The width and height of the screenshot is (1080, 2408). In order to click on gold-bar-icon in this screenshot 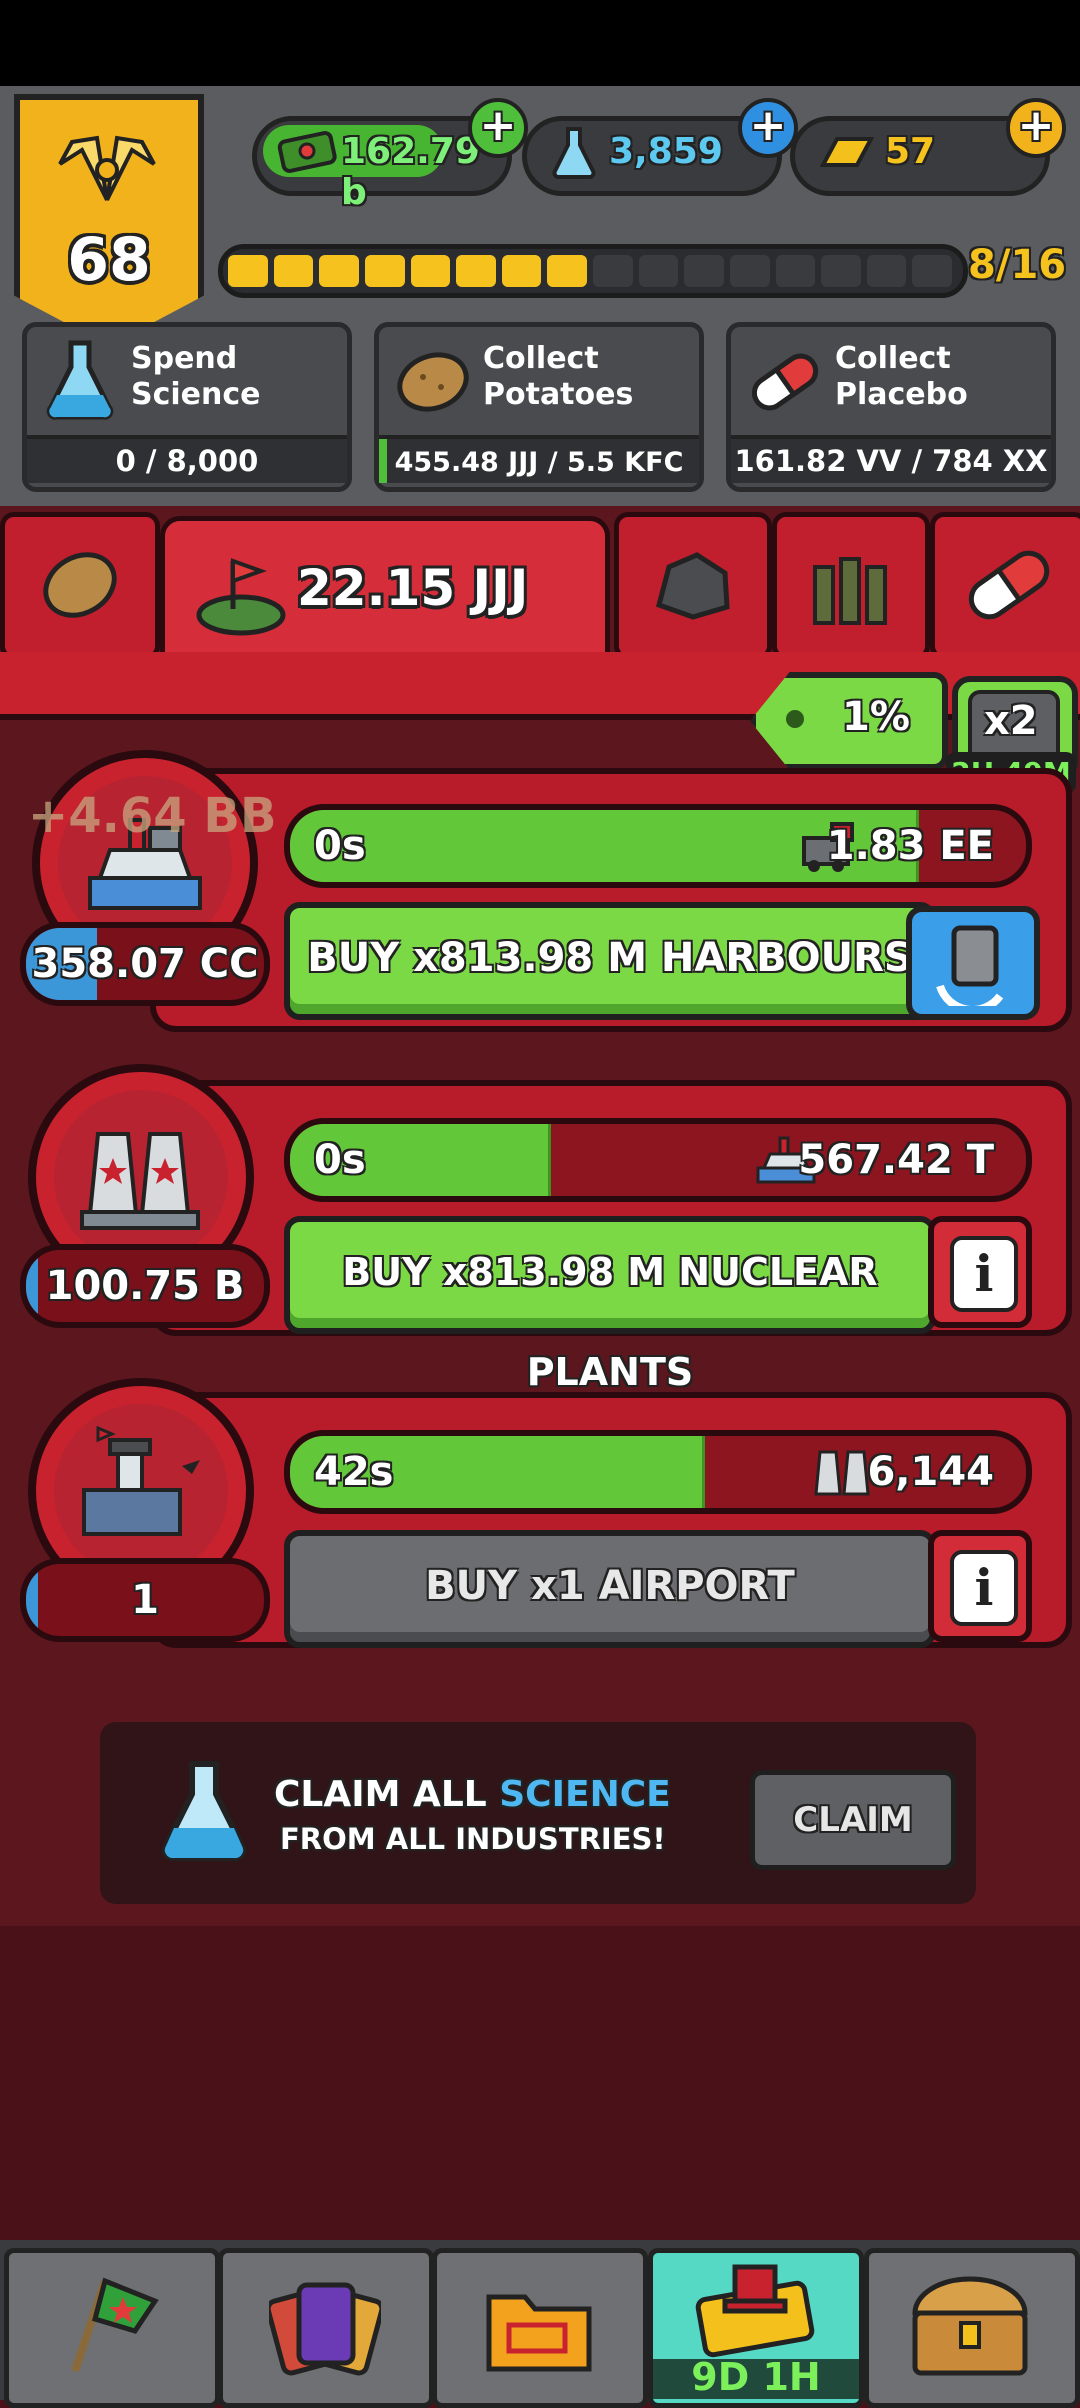, I will do `click(847, 152)`.